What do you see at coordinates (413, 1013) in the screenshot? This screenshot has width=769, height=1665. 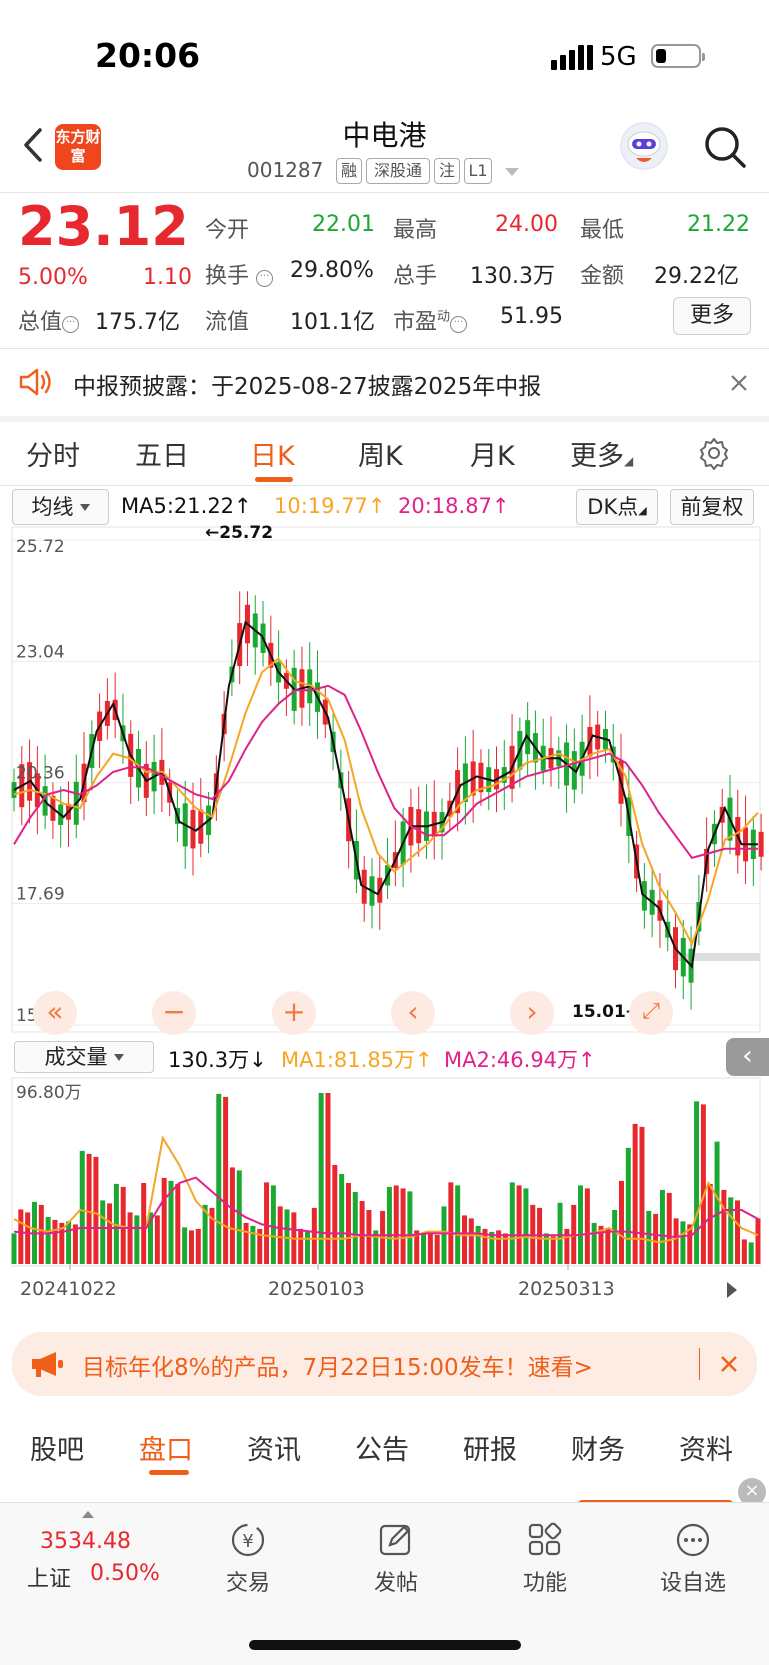 I see `scroll-left-button: ‹` at bounding box center [413, 1013].